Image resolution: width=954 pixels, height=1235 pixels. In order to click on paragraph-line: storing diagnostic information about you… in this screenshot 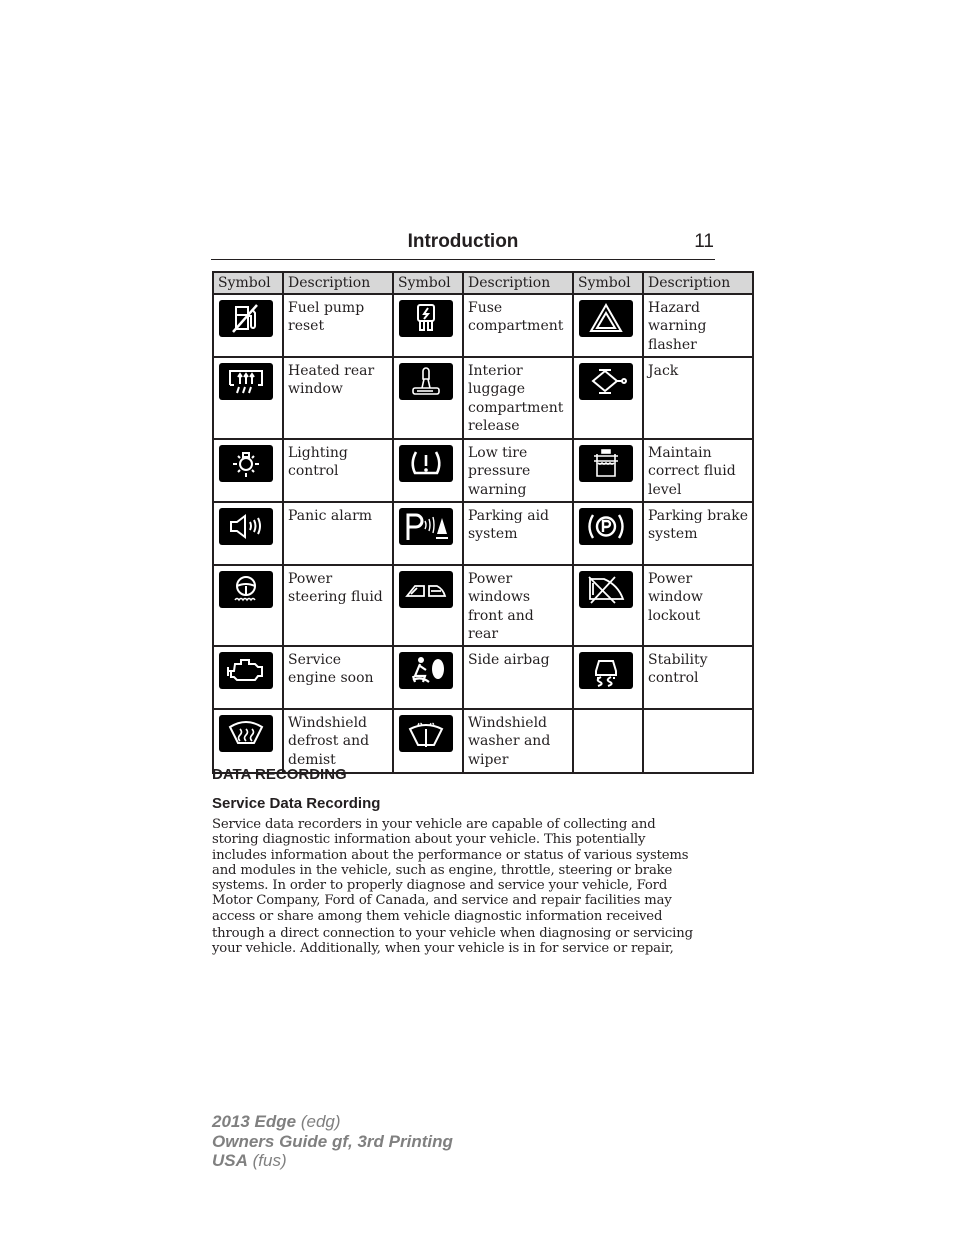, I will do `click(429, 840)`.